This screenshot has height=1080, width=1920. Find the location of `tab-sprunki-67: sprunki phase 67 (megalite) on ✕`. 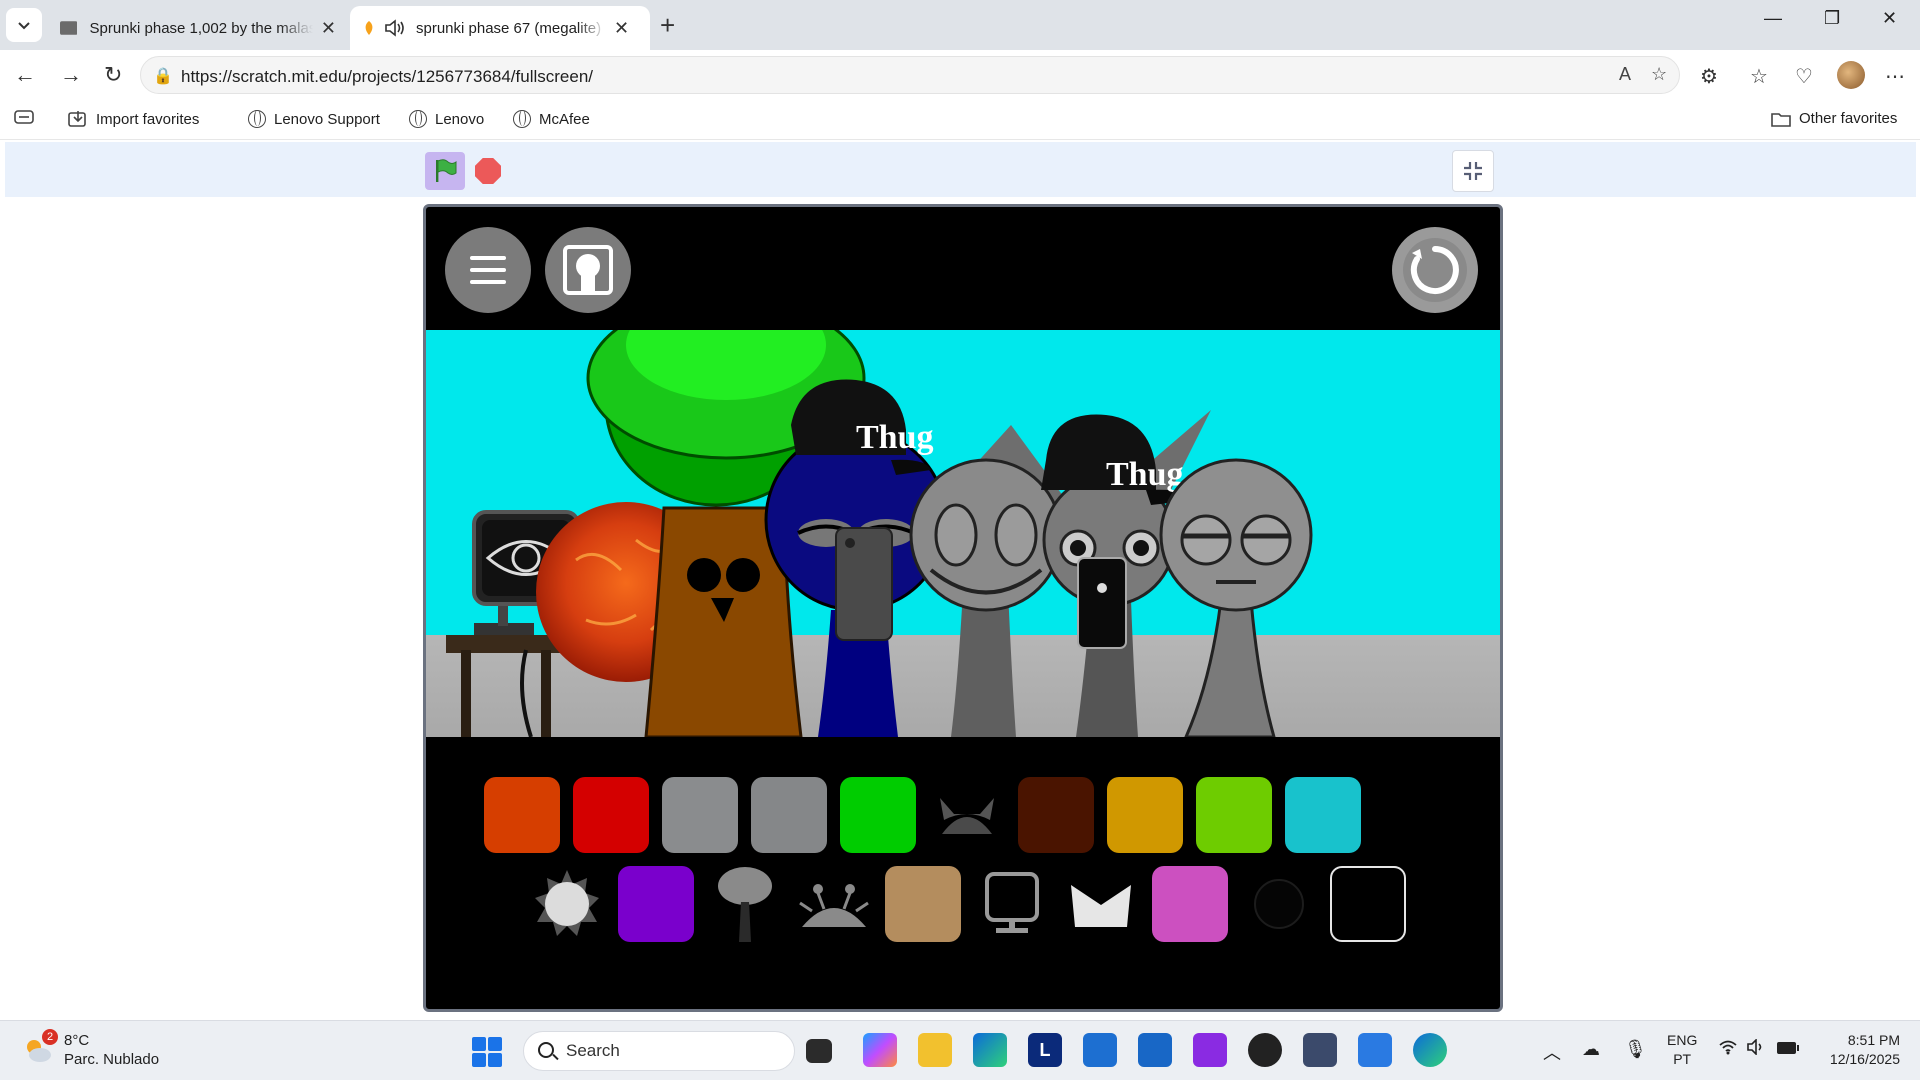

tab-sprunki-67: sprunki phase 67 (megalite) on ✕ is located at coordinates (500, 28).